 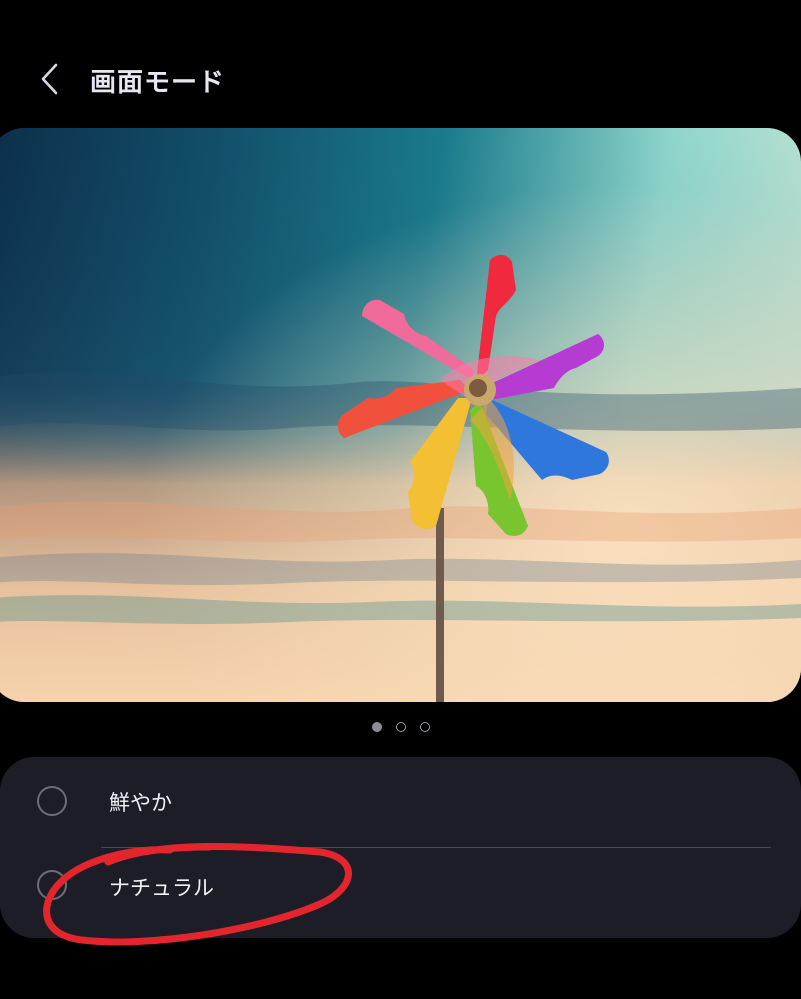 What do you see at coordinates (52, 801) in the screenshot?
I see `radio-button-vivid` at bounding box center [52, 801].